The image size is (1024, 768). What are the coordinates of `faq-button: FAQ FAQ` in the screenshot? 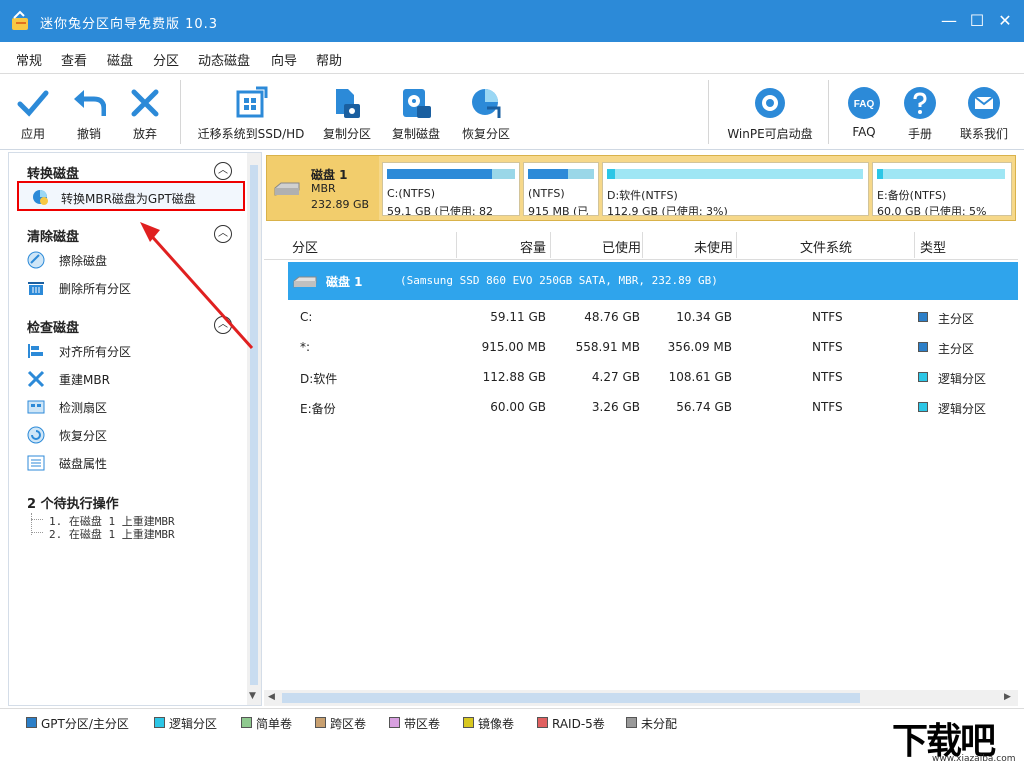 It's located at (864, 112).